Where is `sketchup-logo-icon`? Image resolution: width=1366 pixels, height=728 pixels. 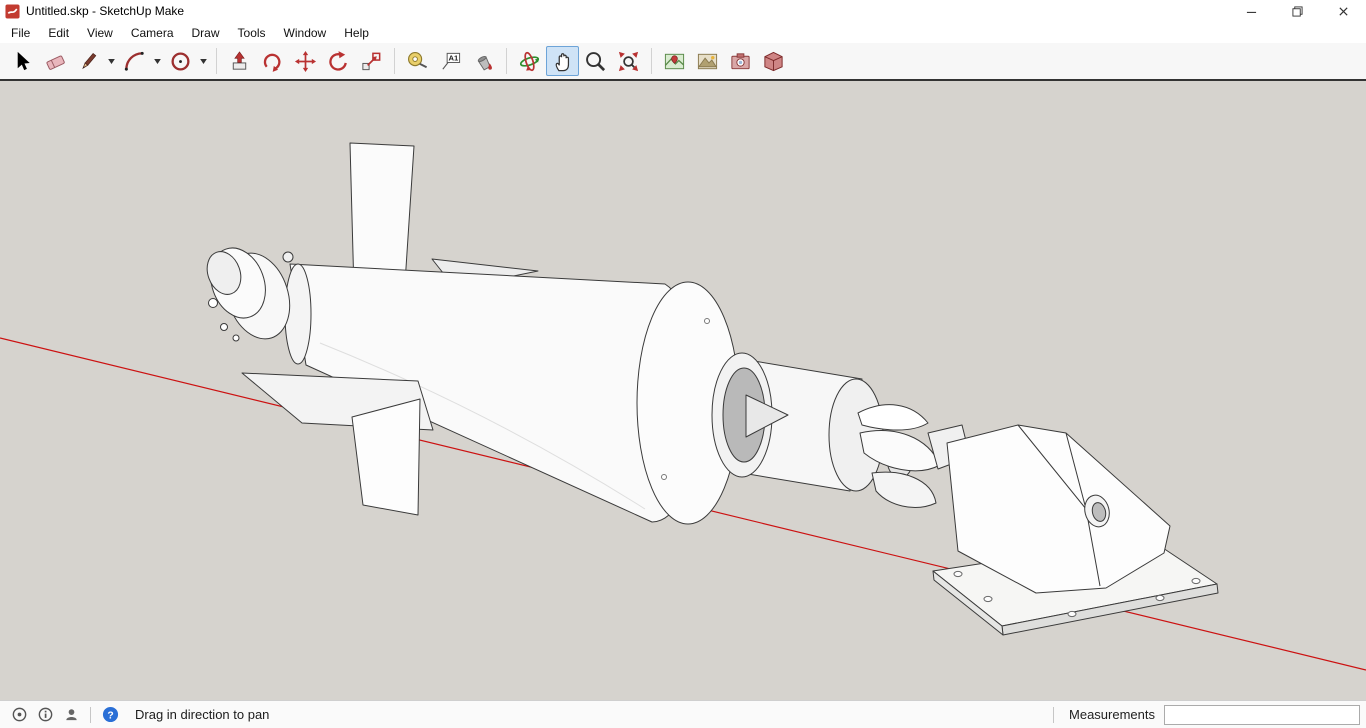
sketchup-logo-icon is located at coordinates (12, 11).